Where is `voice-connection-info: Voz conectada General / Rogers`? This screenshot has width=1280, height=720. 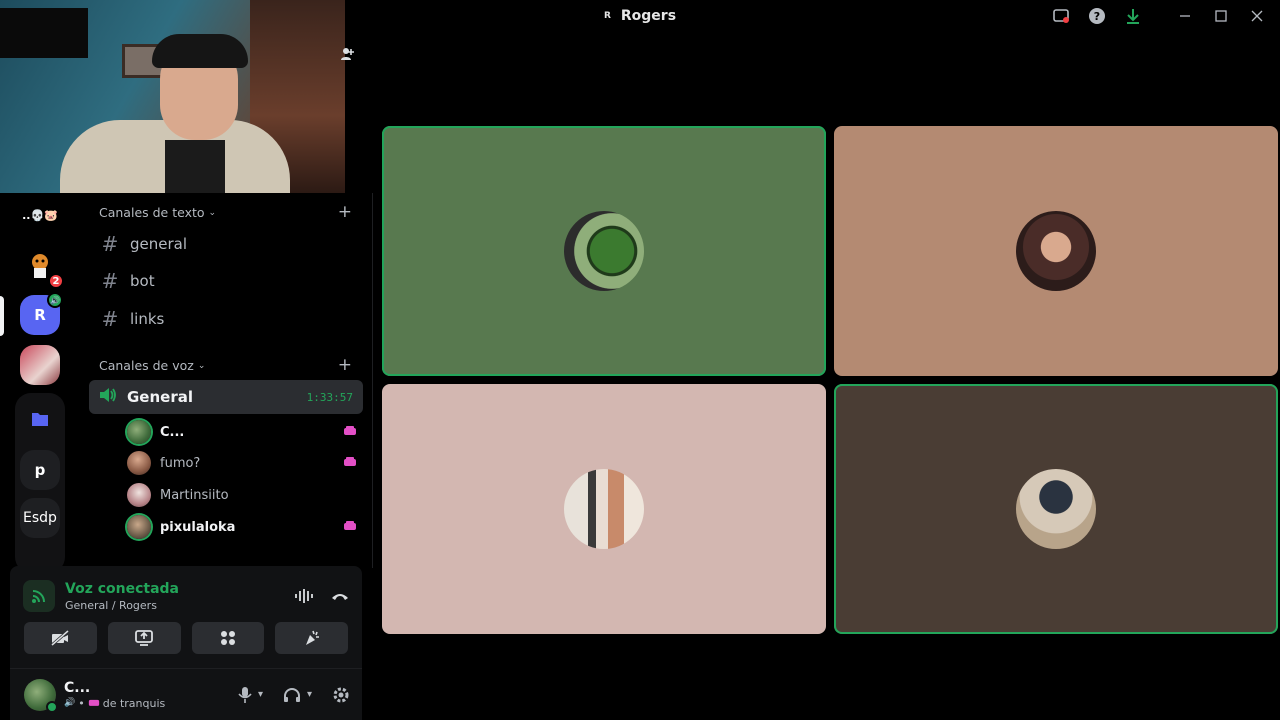 voice-connection-info: Voz conectada General / Rogers is located at coordinates (173, 596).